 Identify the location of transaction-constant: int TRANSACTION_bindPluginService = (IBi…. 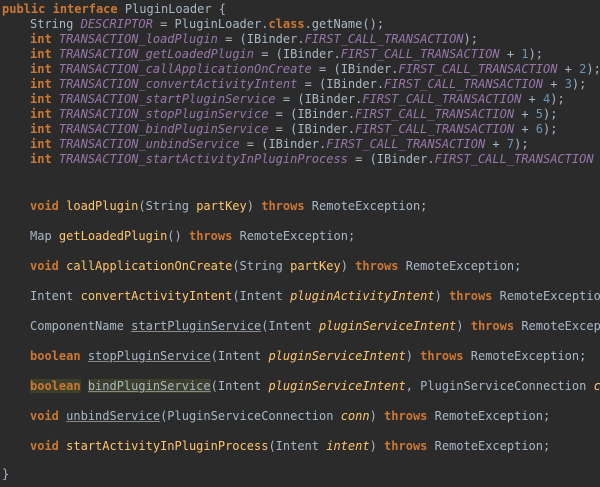
(278, 129).